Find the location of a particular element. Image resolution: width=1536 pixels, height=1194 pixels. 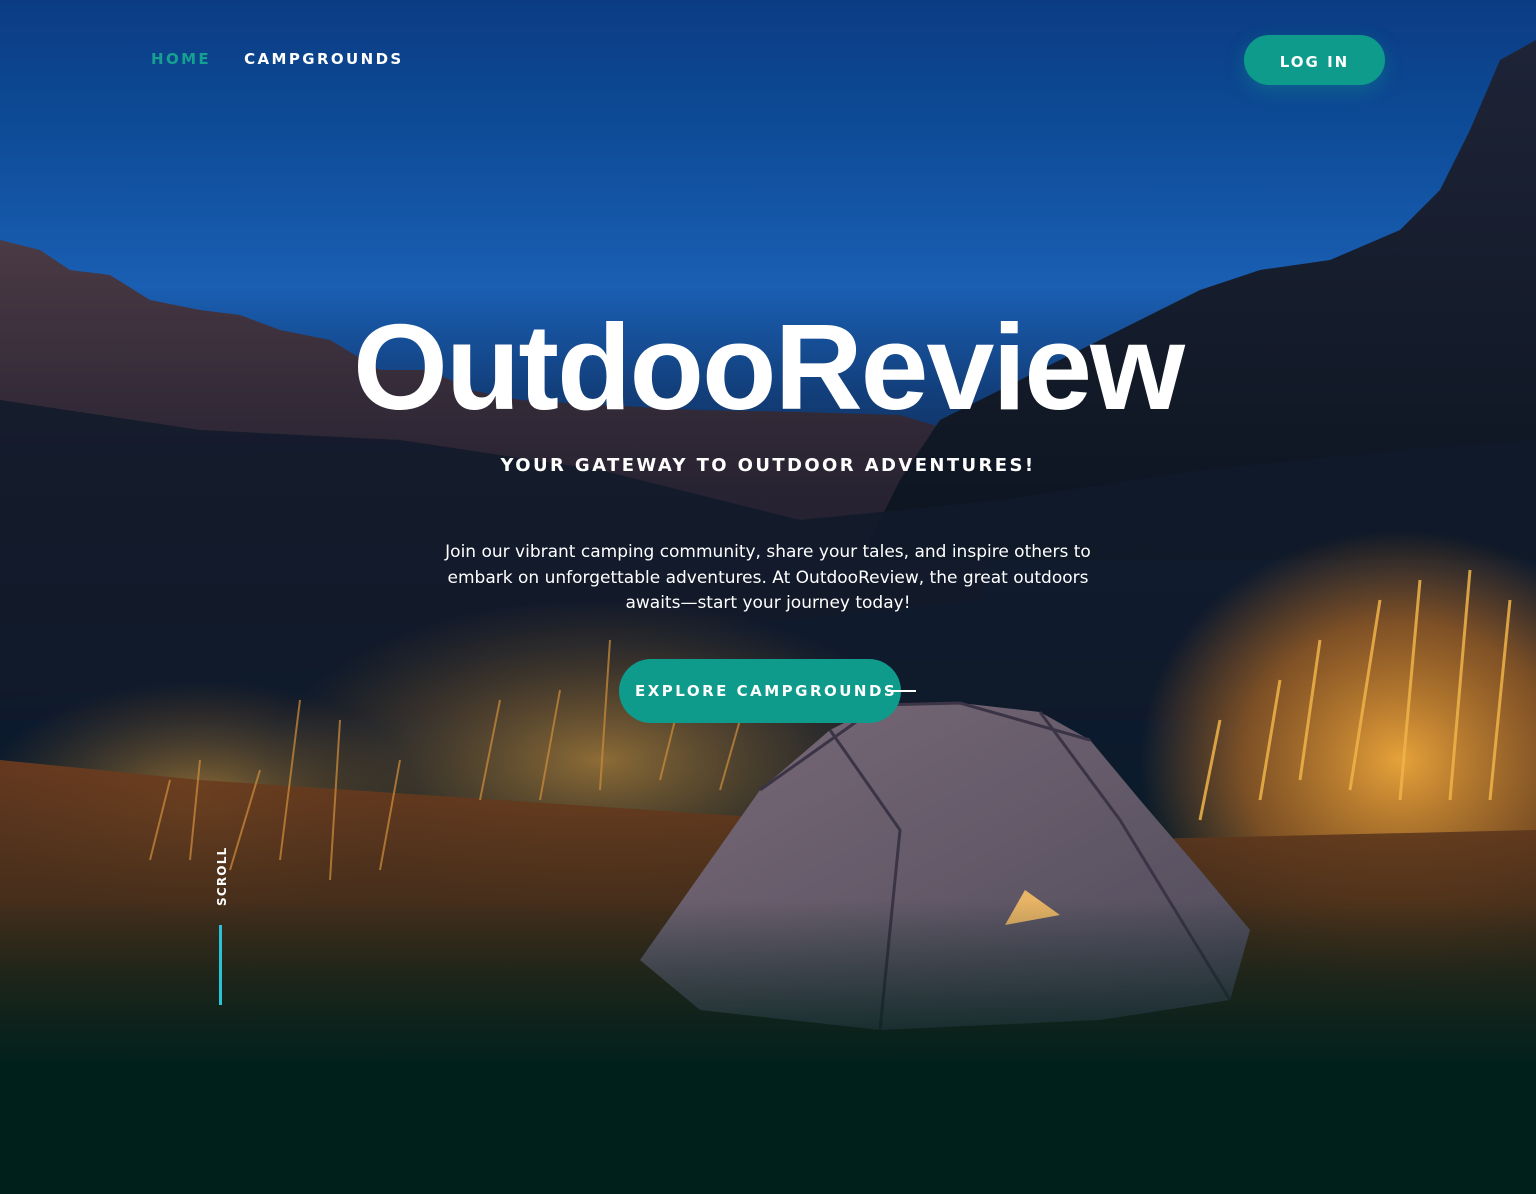

main-nav: HOME CAMPGROUNDS is located at coordinates (277, 59).